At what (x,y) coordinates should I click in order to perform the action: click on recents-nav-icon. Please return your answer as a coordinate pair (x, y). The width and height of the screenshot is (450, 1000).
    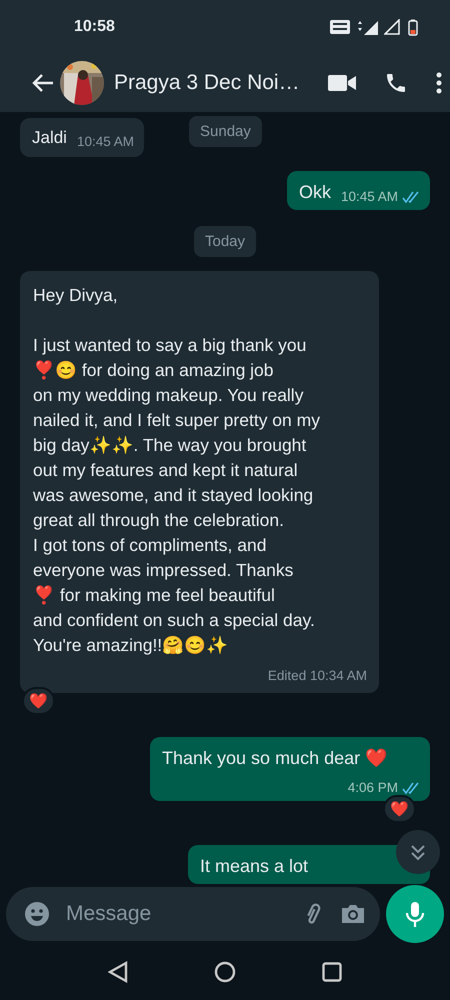
    Looking at the image, I should click on (332, 972).